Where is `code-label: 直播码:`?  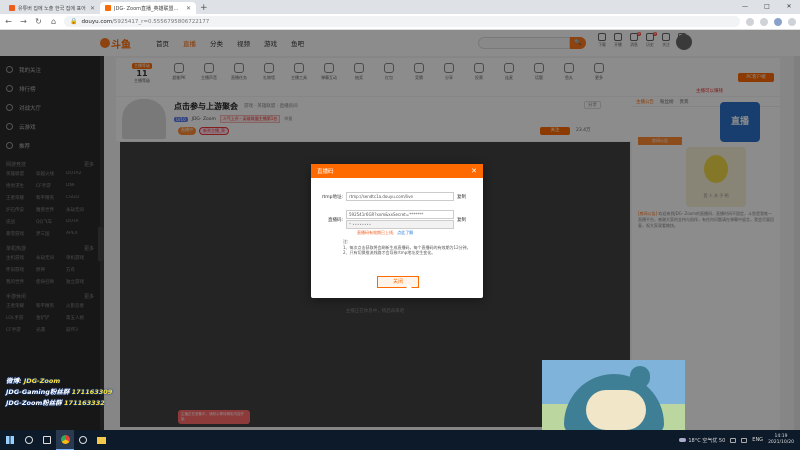
code-label: 直播码: is located at coordinates (335, 220).